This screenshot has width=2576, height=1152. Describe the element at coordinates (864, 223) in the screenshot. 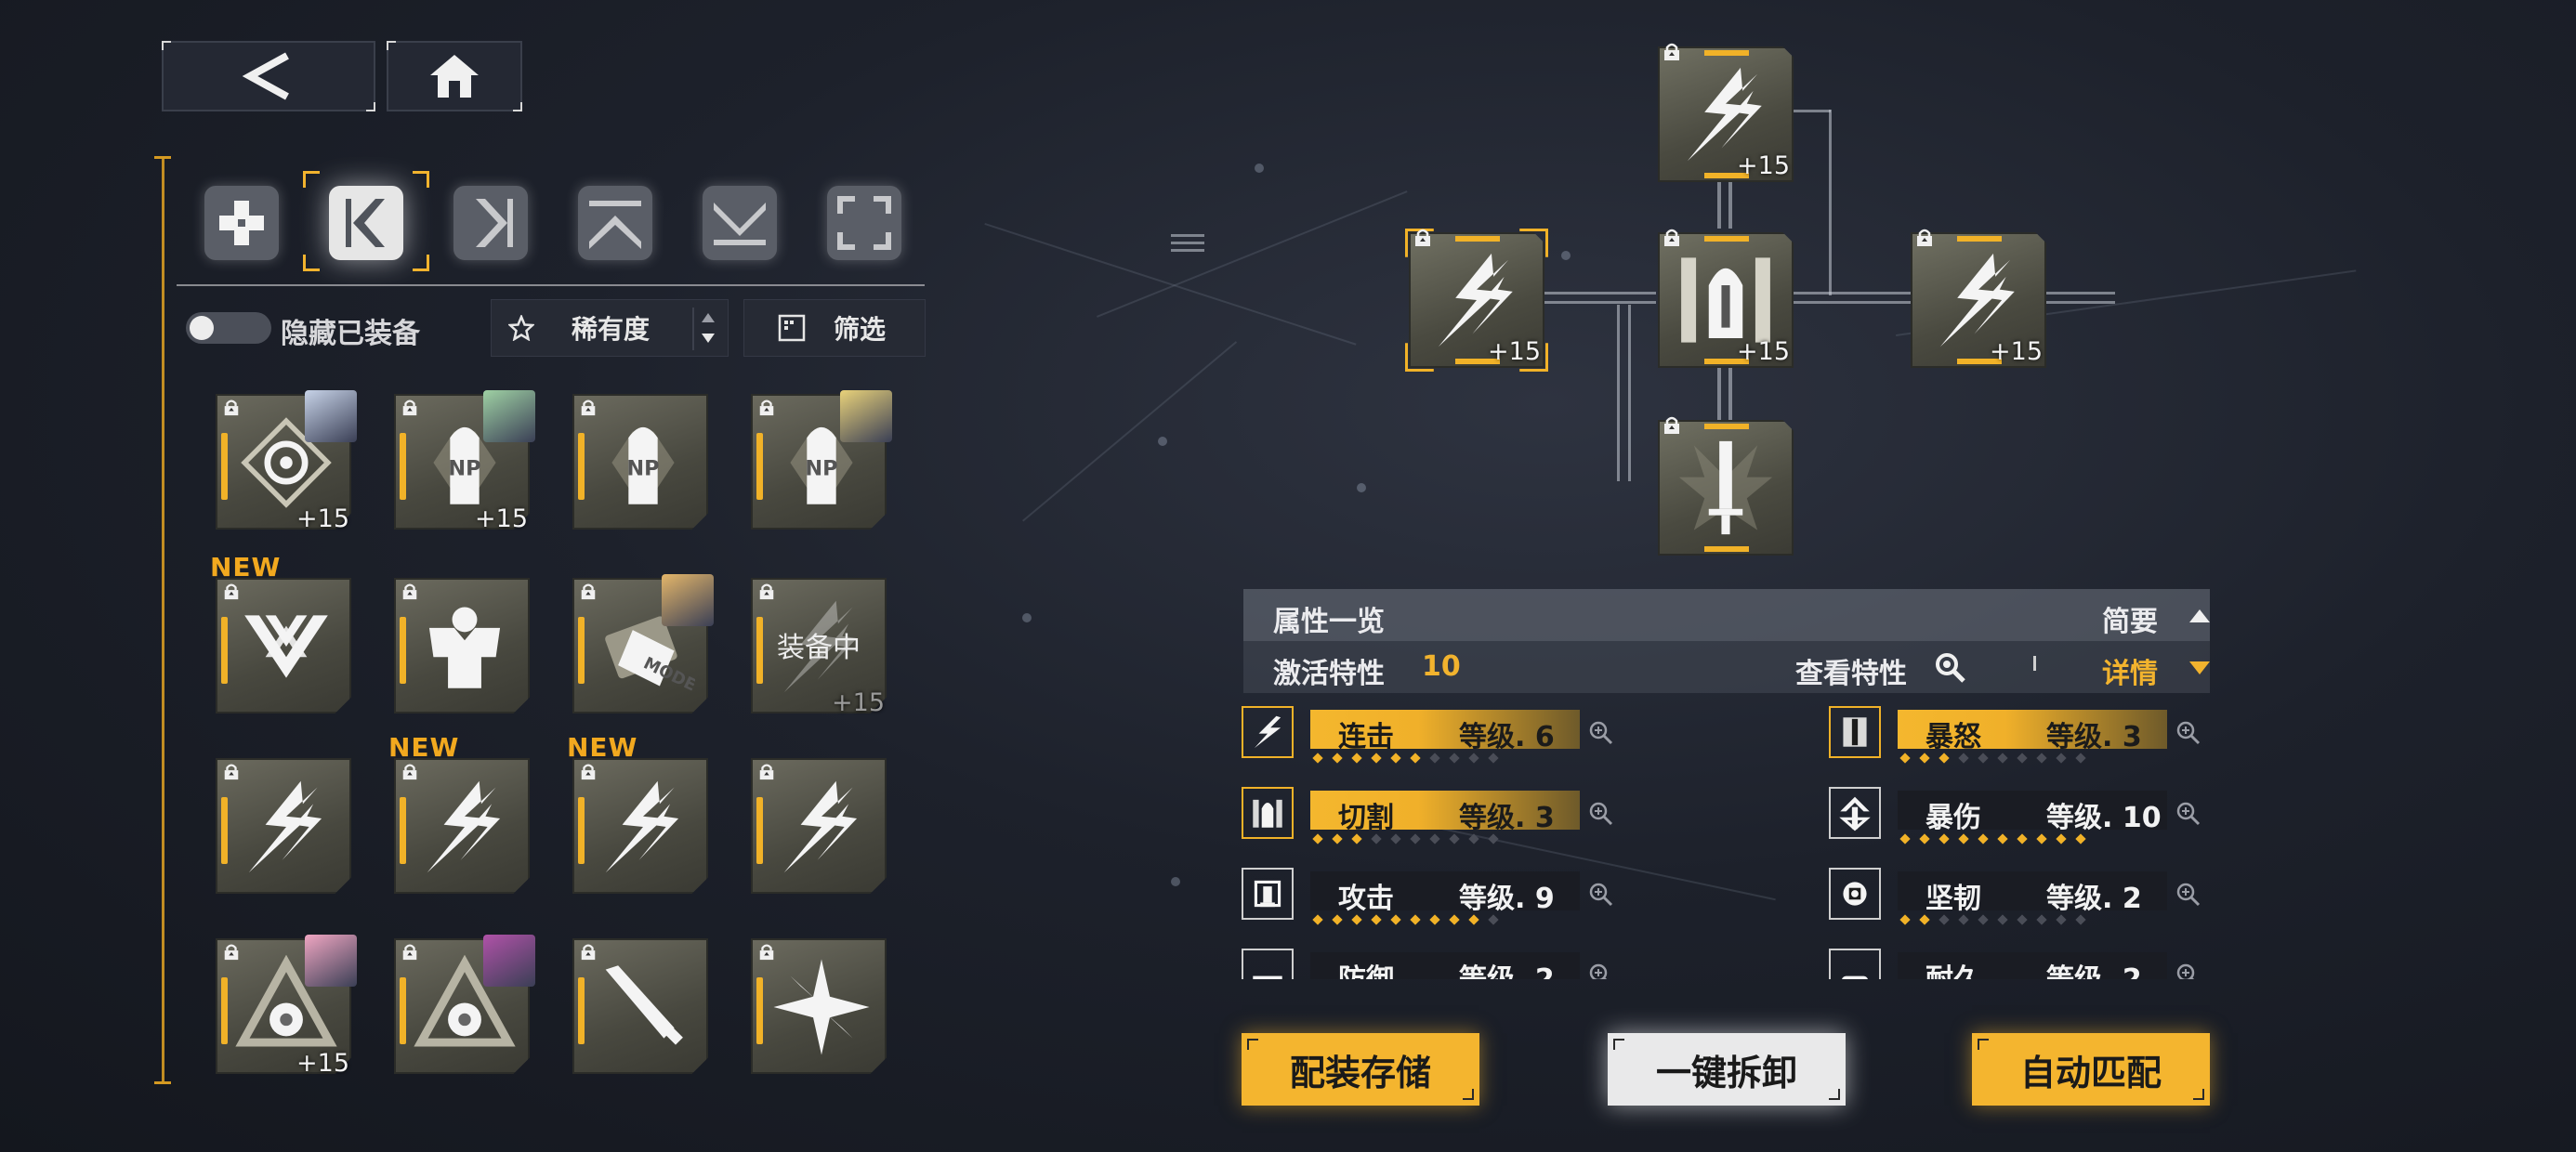

I see `tab-frame` at that location.